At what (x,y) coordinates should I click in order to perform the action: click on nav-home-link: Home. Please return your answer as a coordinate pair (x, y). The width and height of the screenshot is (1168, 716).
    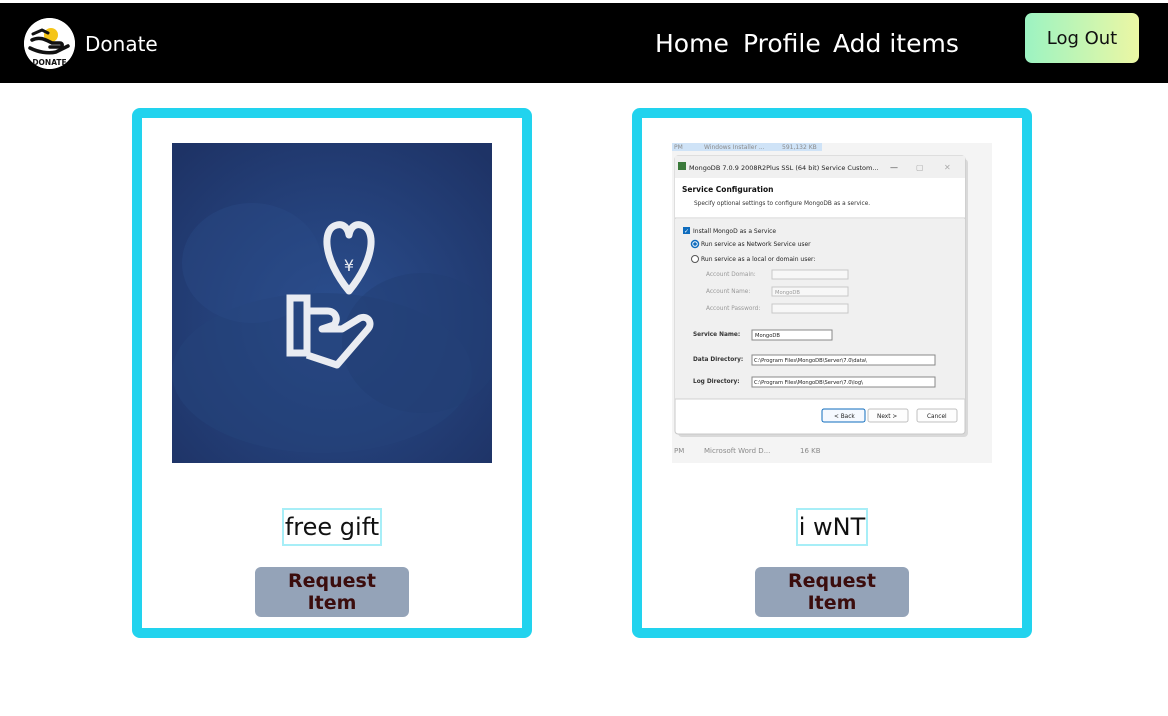
    Looking at the image, I should click on (692, 43).